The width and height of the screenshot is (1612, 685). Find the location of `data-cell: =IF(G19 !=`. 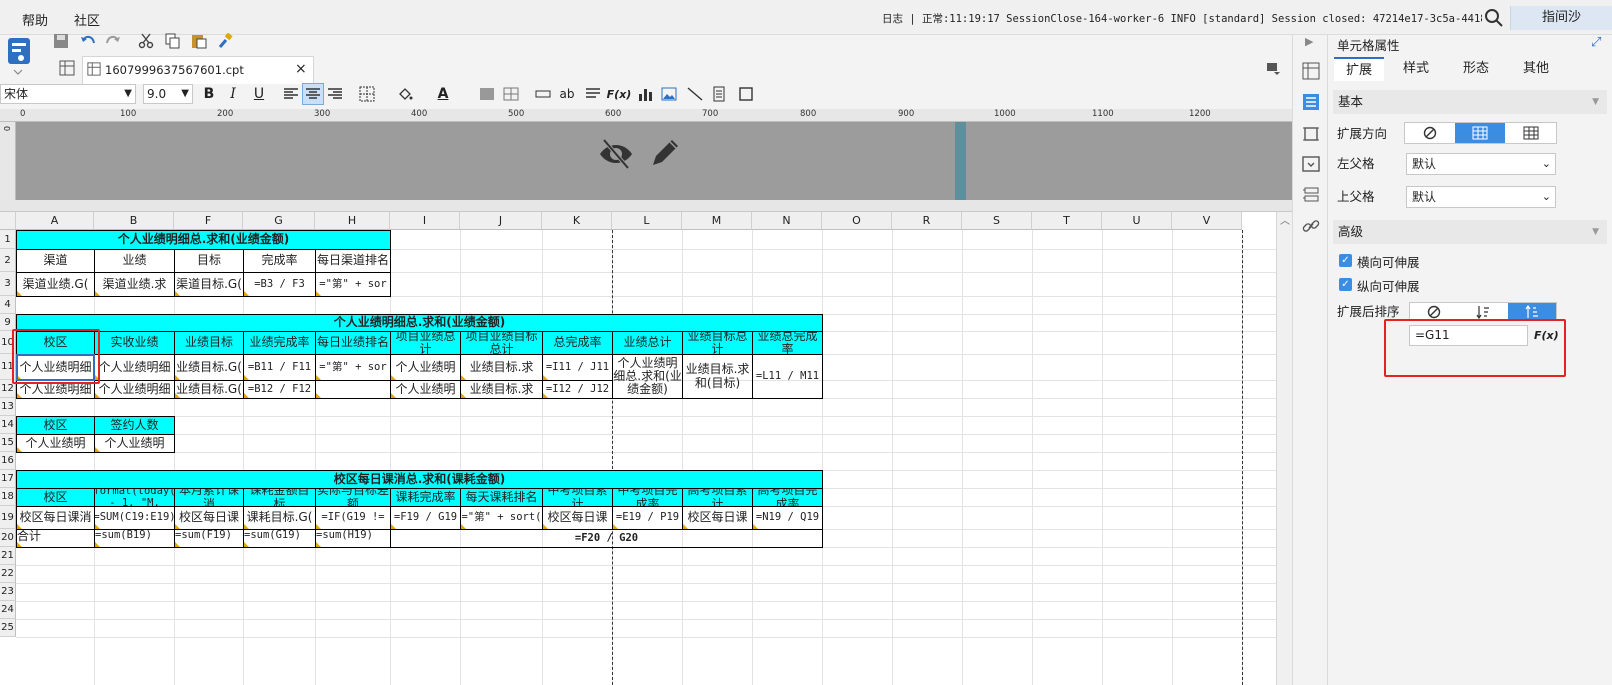

data-cell: =IF(G19 != is located at coordinates (353, 518).